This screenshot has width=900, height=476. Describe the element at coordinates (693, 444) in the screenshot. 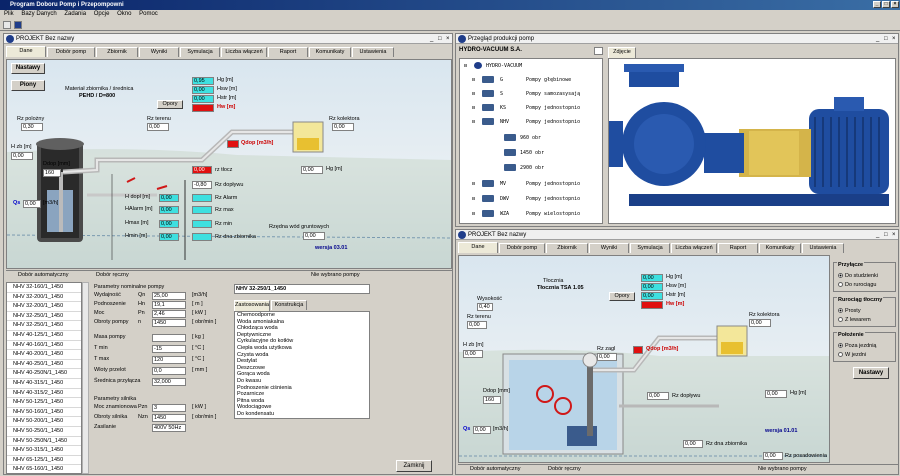

I see `rz-dna2-field: 0,00` at that location.